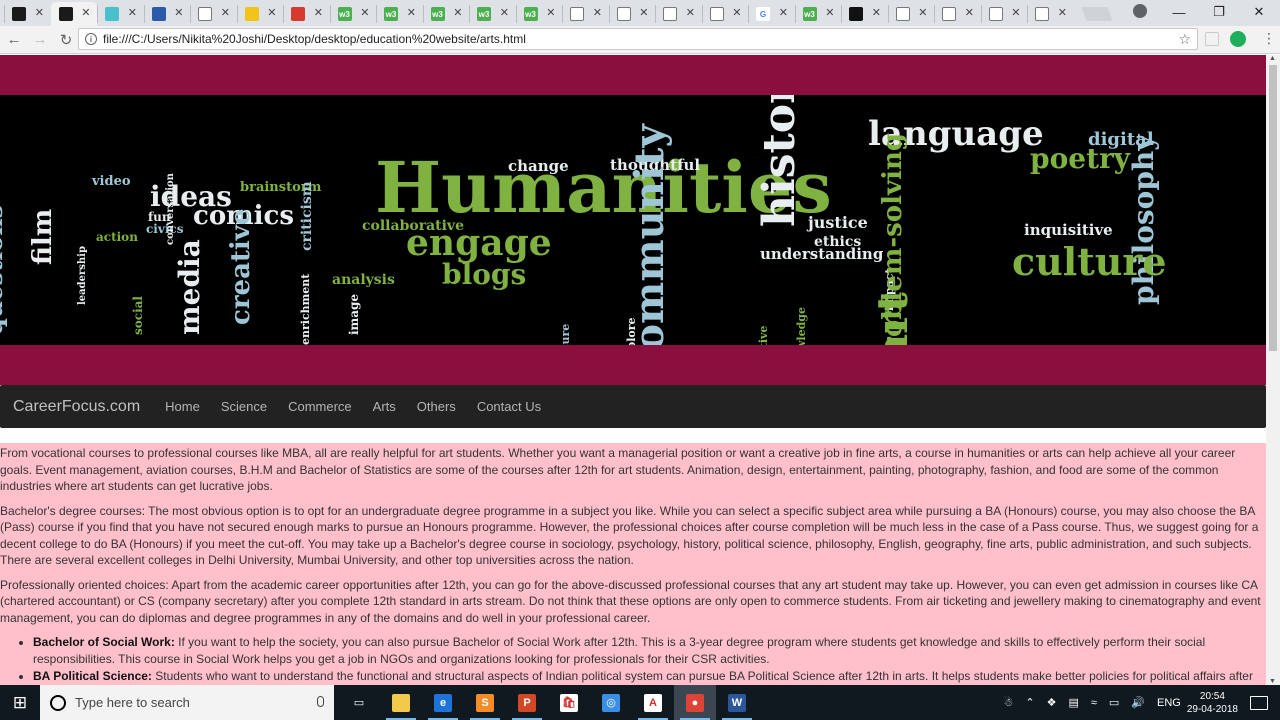 This screenshot has width=1280, height=720. I want to click on taskbar-search: Type here to search, so click(187, 702).